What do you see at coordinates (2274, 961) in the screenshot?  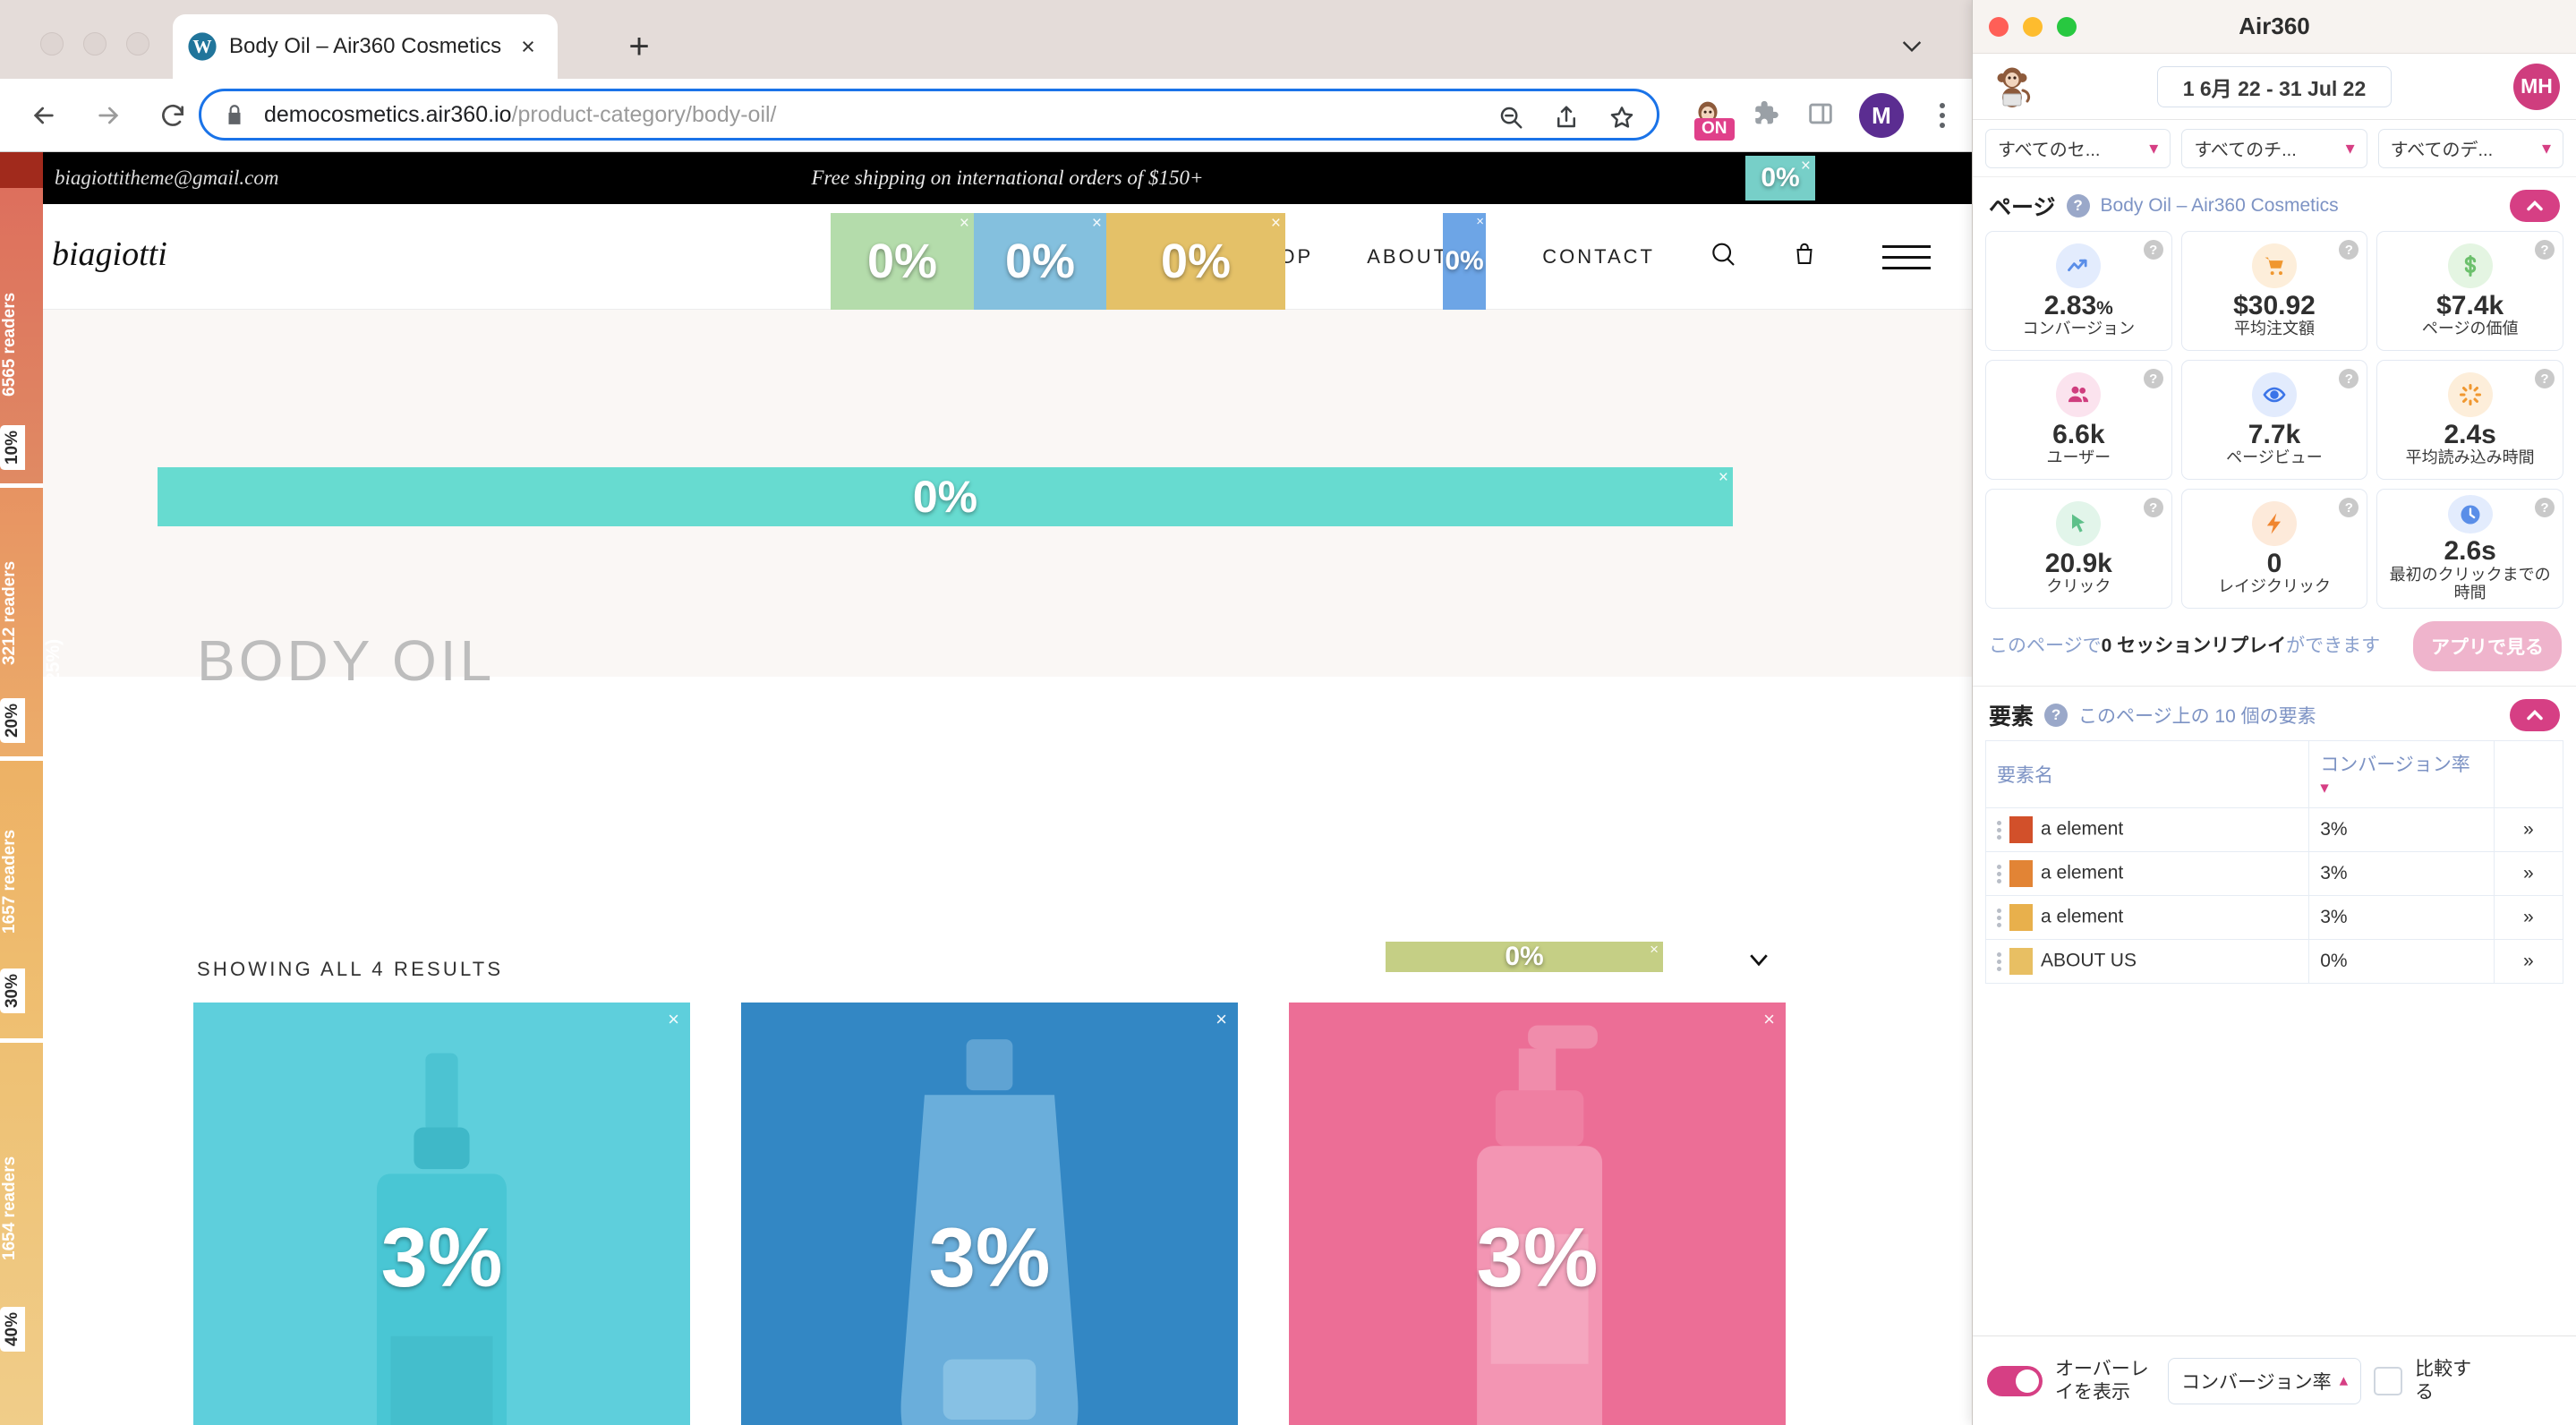 I see `table-row: ABOUT US 0% »` at bounding box center [2274, 961].